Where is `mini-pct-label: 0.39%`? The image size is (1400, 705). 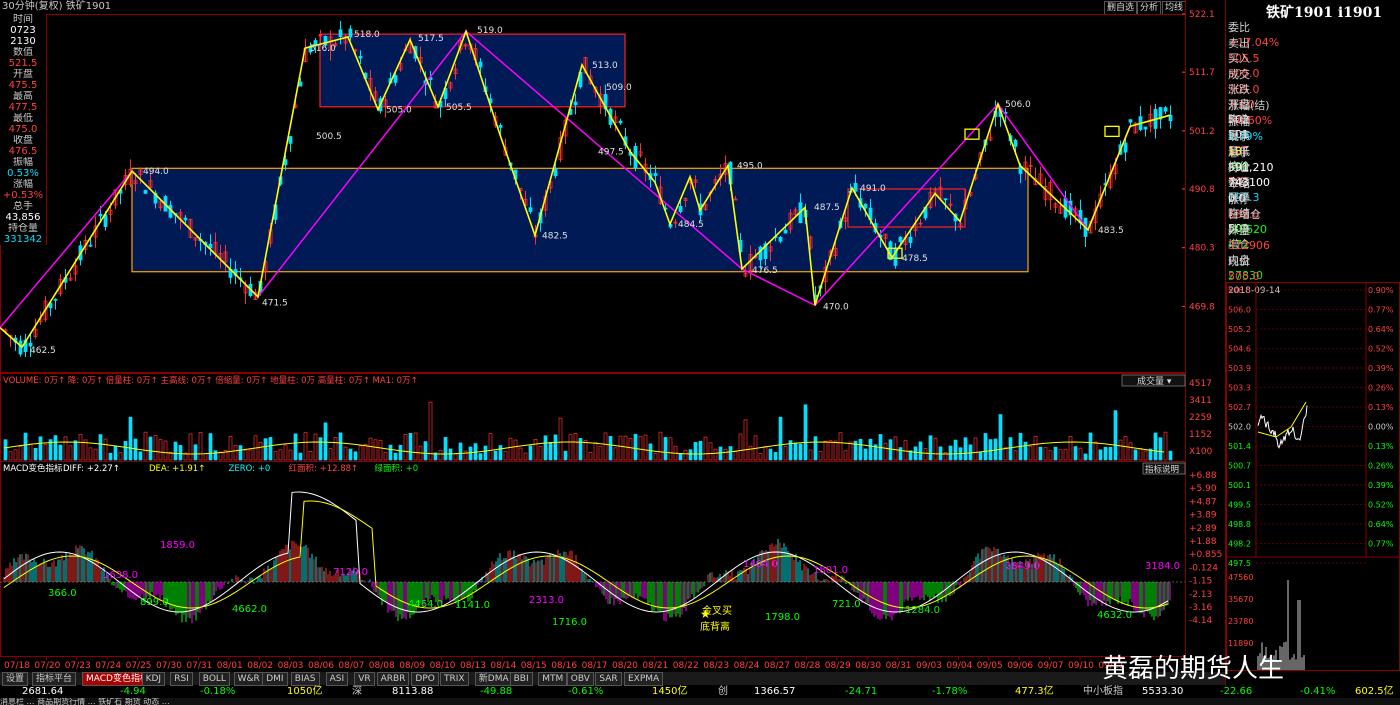 mini-pct-label: 0.39% is located at coordinates (1381, 485).